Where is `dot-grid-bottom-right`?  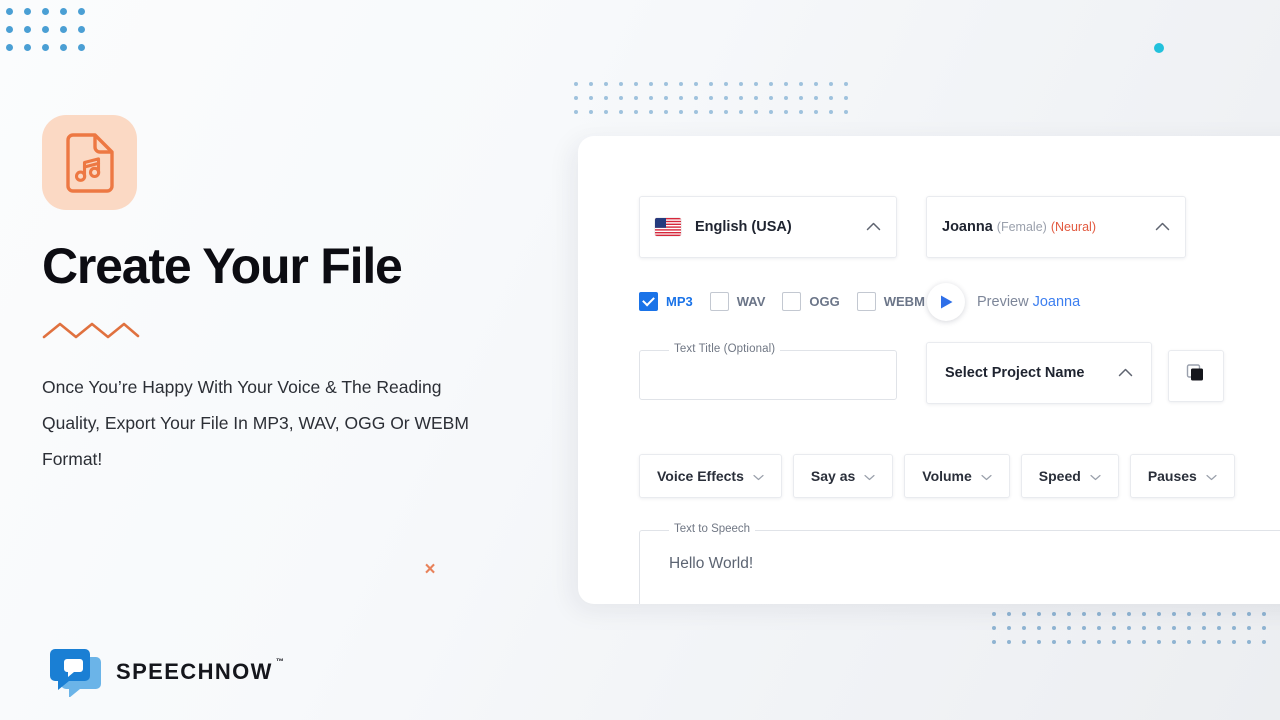
dot-grid-bottom-right is located at coordinates (1134, 633).